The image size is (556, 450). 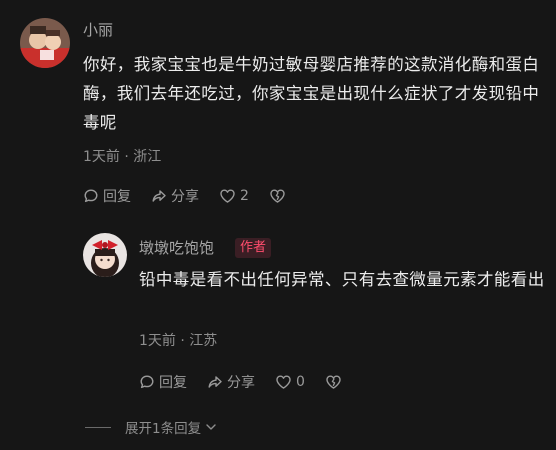 I want to click on author-badge: 作者, so click(x=253, y=248).